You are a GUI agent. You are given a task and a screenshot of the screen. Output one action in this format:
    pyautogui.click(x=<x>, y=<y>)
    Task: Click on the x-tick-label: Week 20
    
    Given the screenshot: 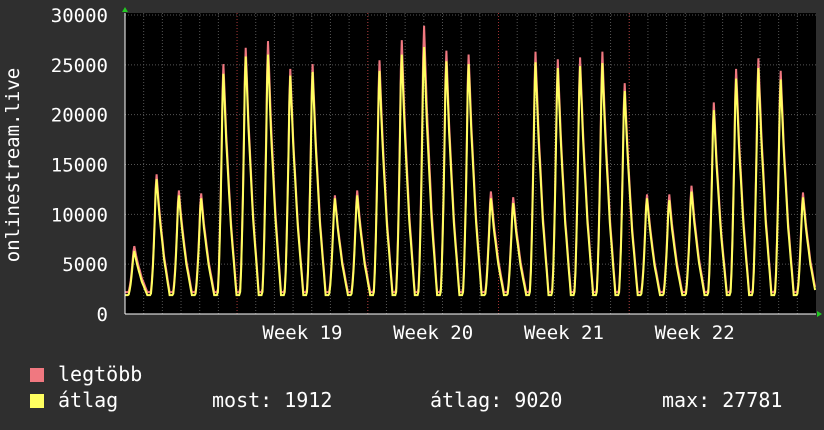 What is the action you would take?
    pyautogui.click(x=433, y=333)
    